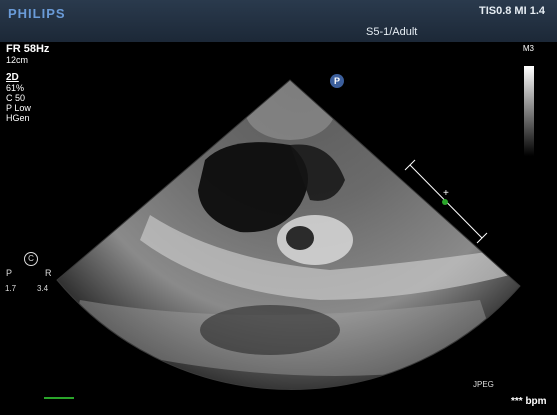  Describe the element at coordinates (9, 273) in the screenshot. I see `orientation-left-label: P` at that location.